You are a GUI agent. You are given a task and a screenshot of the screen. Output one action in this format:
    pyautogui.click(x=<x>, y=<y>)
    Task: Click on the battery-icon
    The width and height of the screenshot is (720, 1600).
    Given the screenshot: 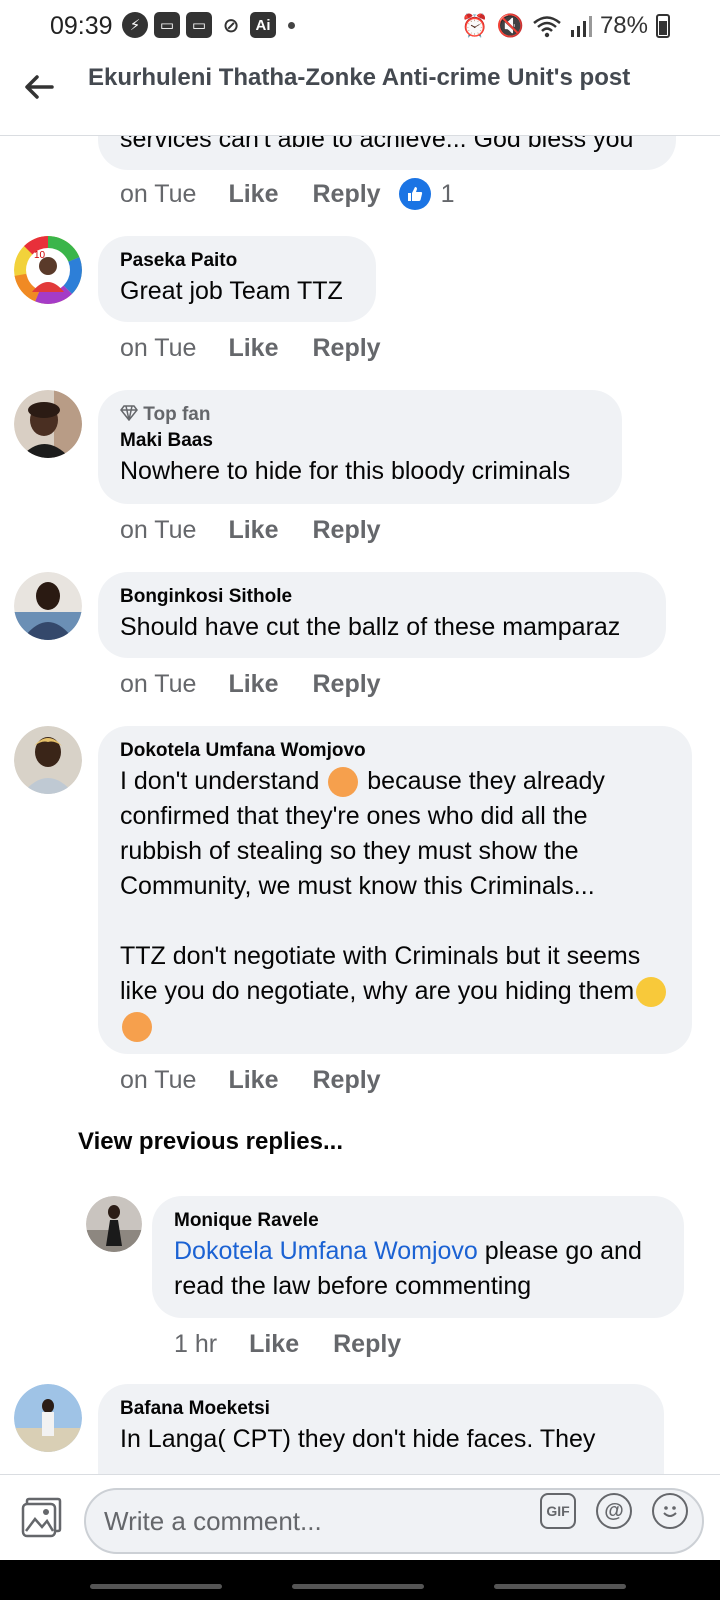 What is the action you would take?
    pyautogui.click(x=663, y=26)
    